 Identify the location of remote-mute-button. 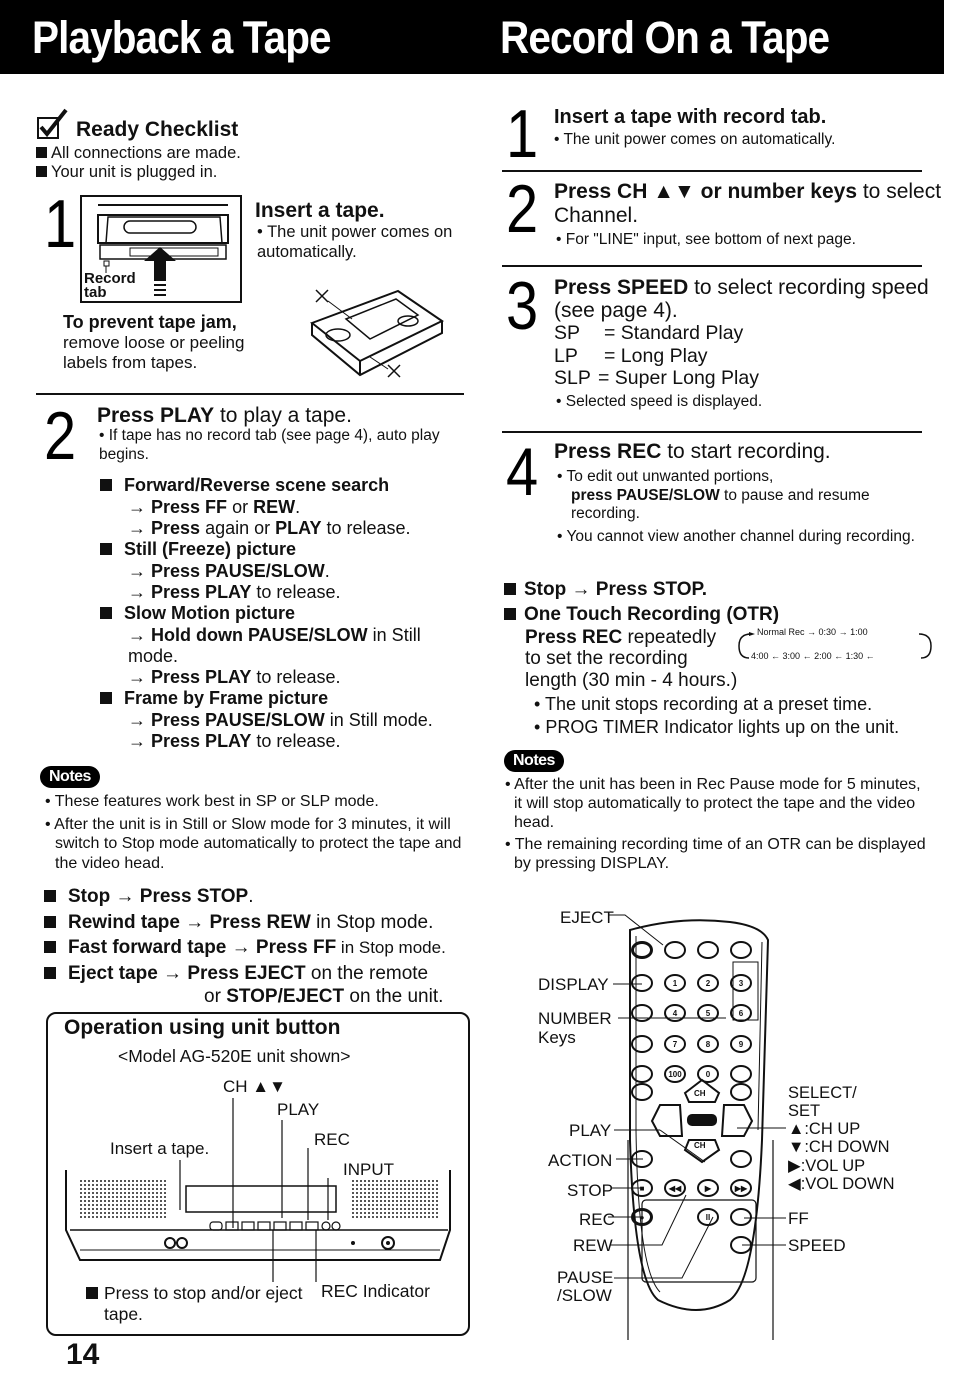
(642, 1092).